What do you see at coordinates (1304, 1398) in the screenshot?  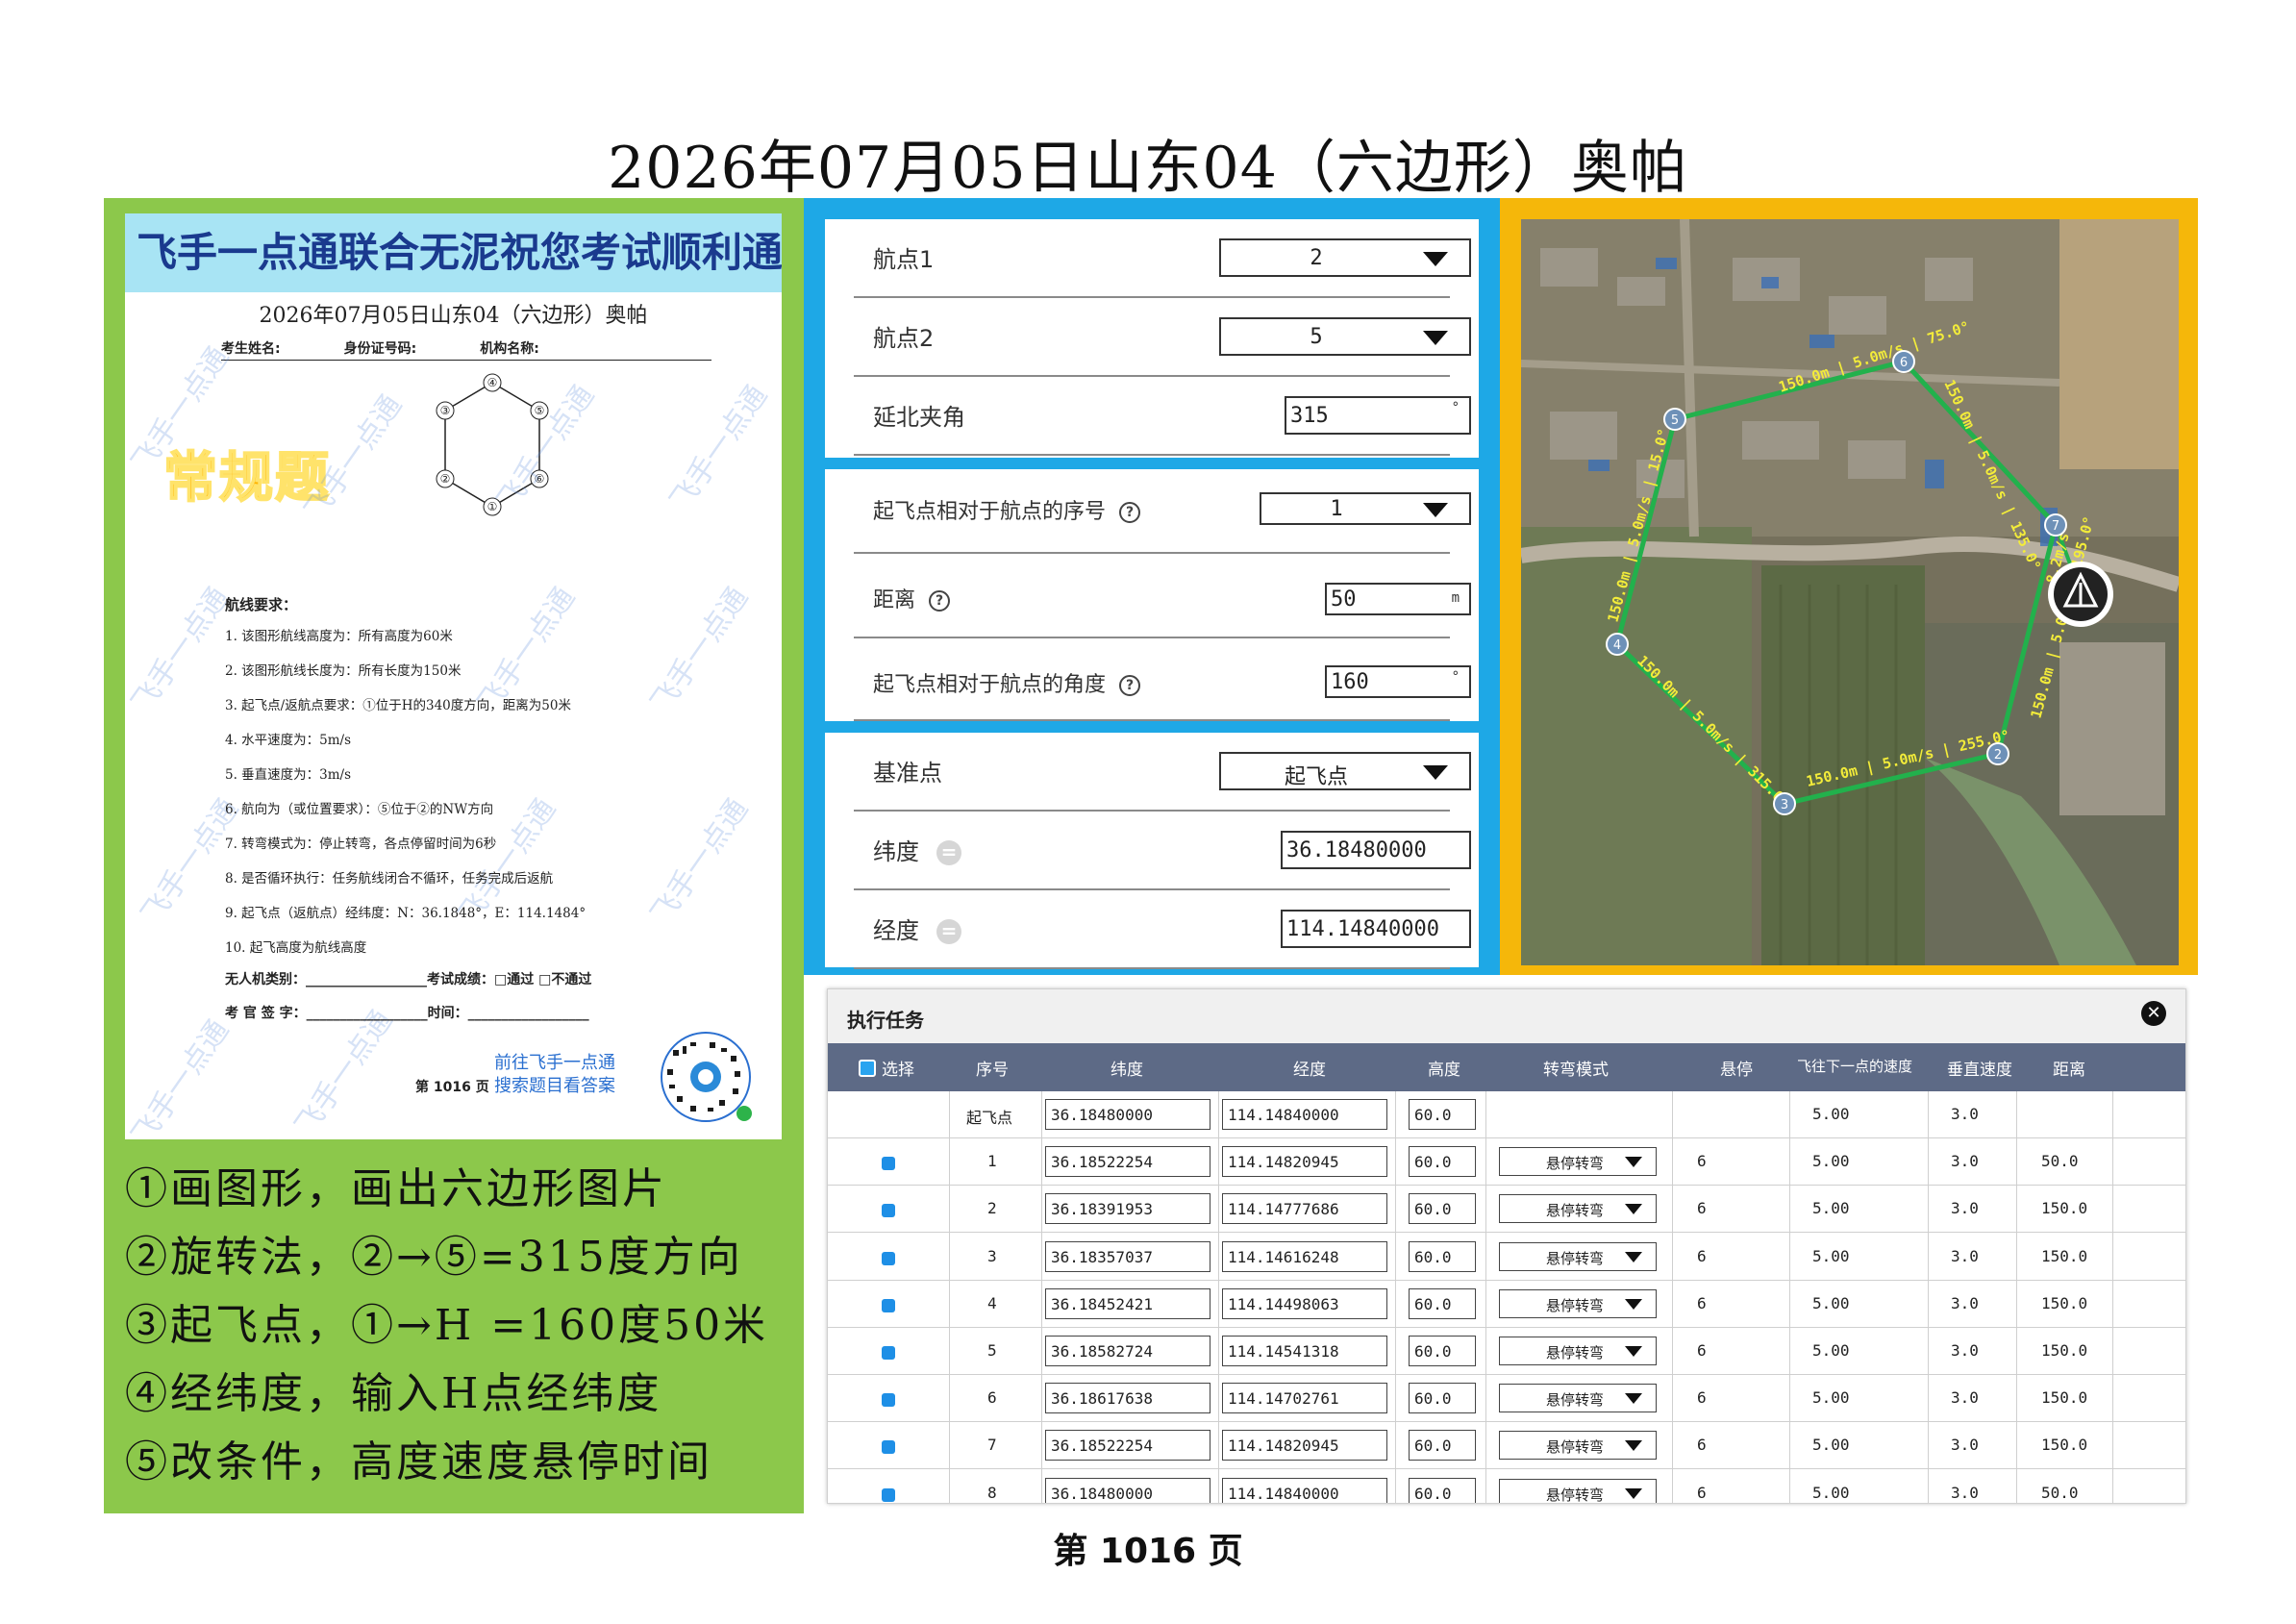 I see `longitude-cell: 114.14702761` at bounding box center [1304, 1398].